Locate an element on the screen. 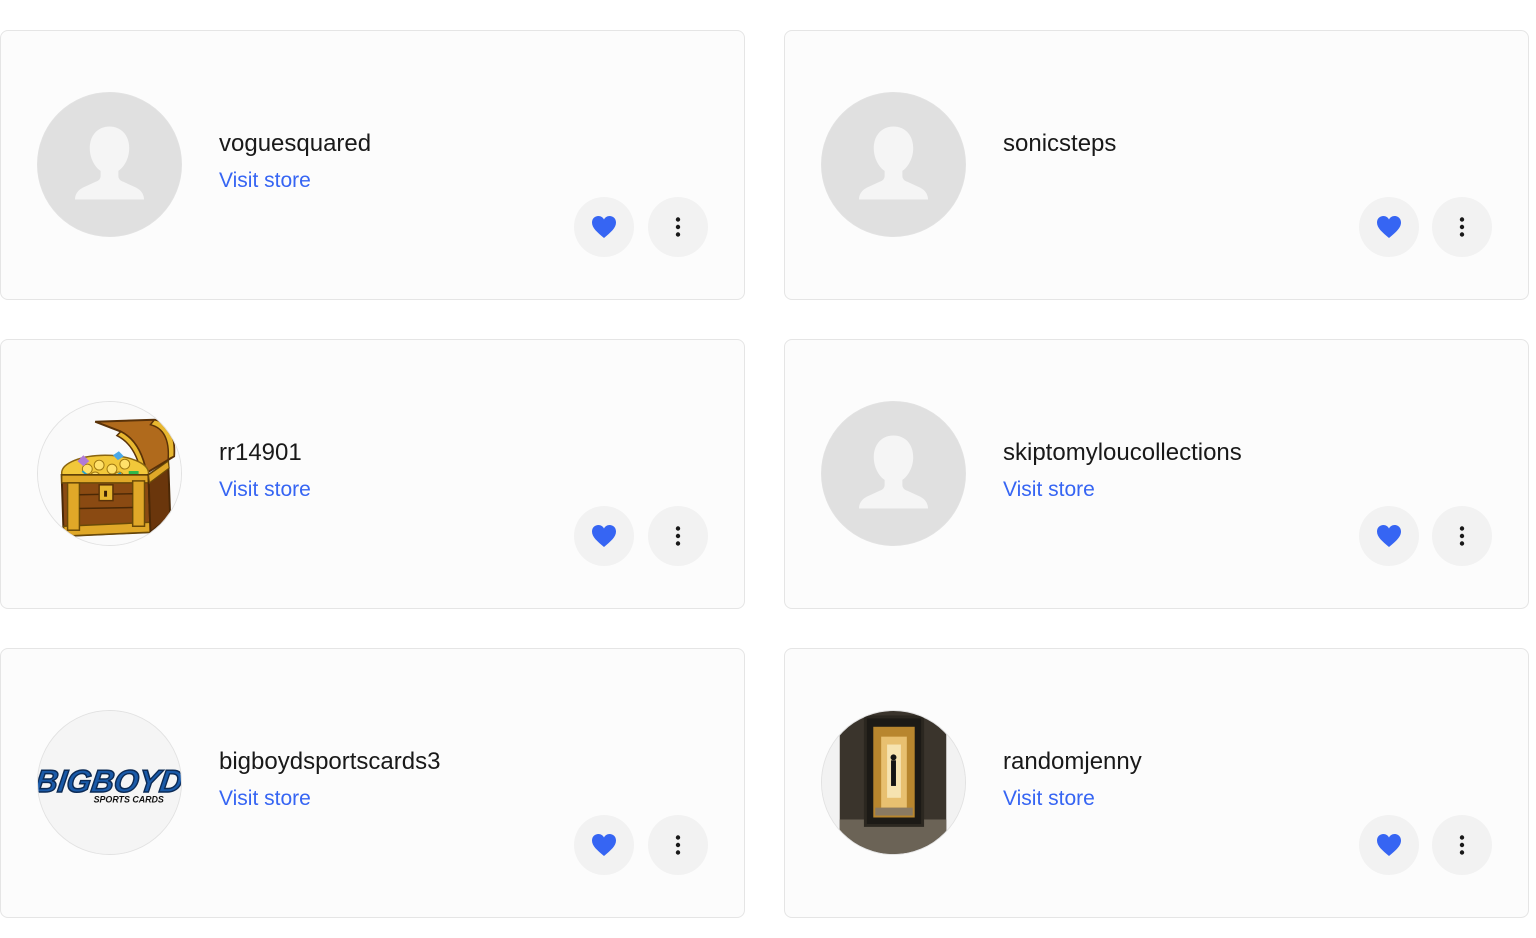  svg-text: SPORTS CARDS is located at coordinates (129, 800).